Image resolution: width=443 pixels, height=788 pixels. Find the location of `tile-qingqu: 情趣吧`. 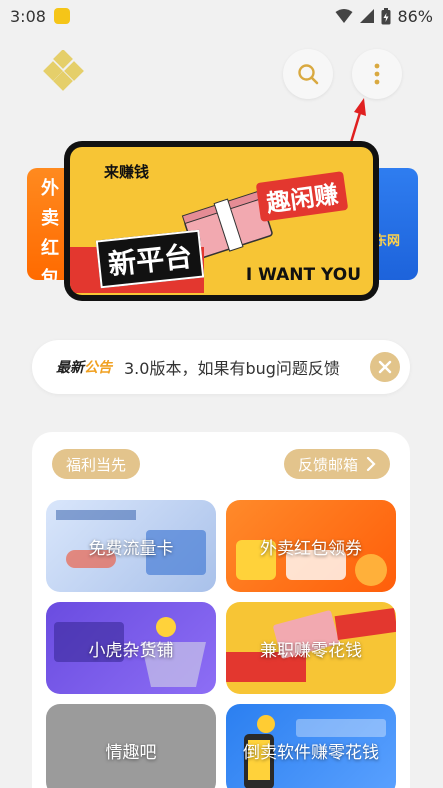

tile-qingqu: 情趣吧 is located at coordinates (131, 746).